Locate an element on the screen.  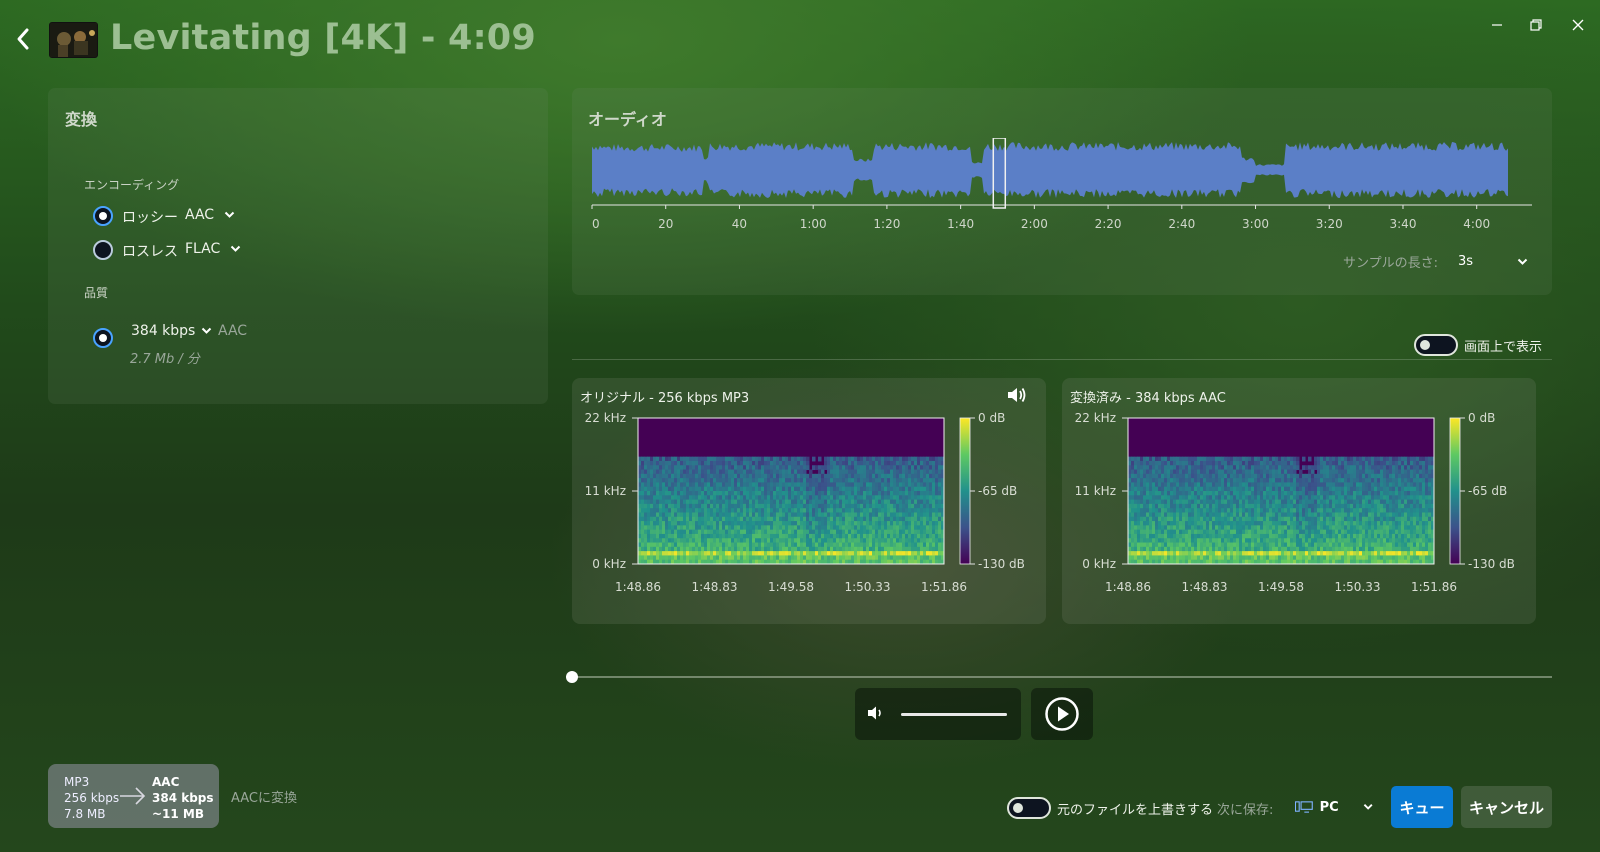
lossy-radio is located at coordinates (103, 216).